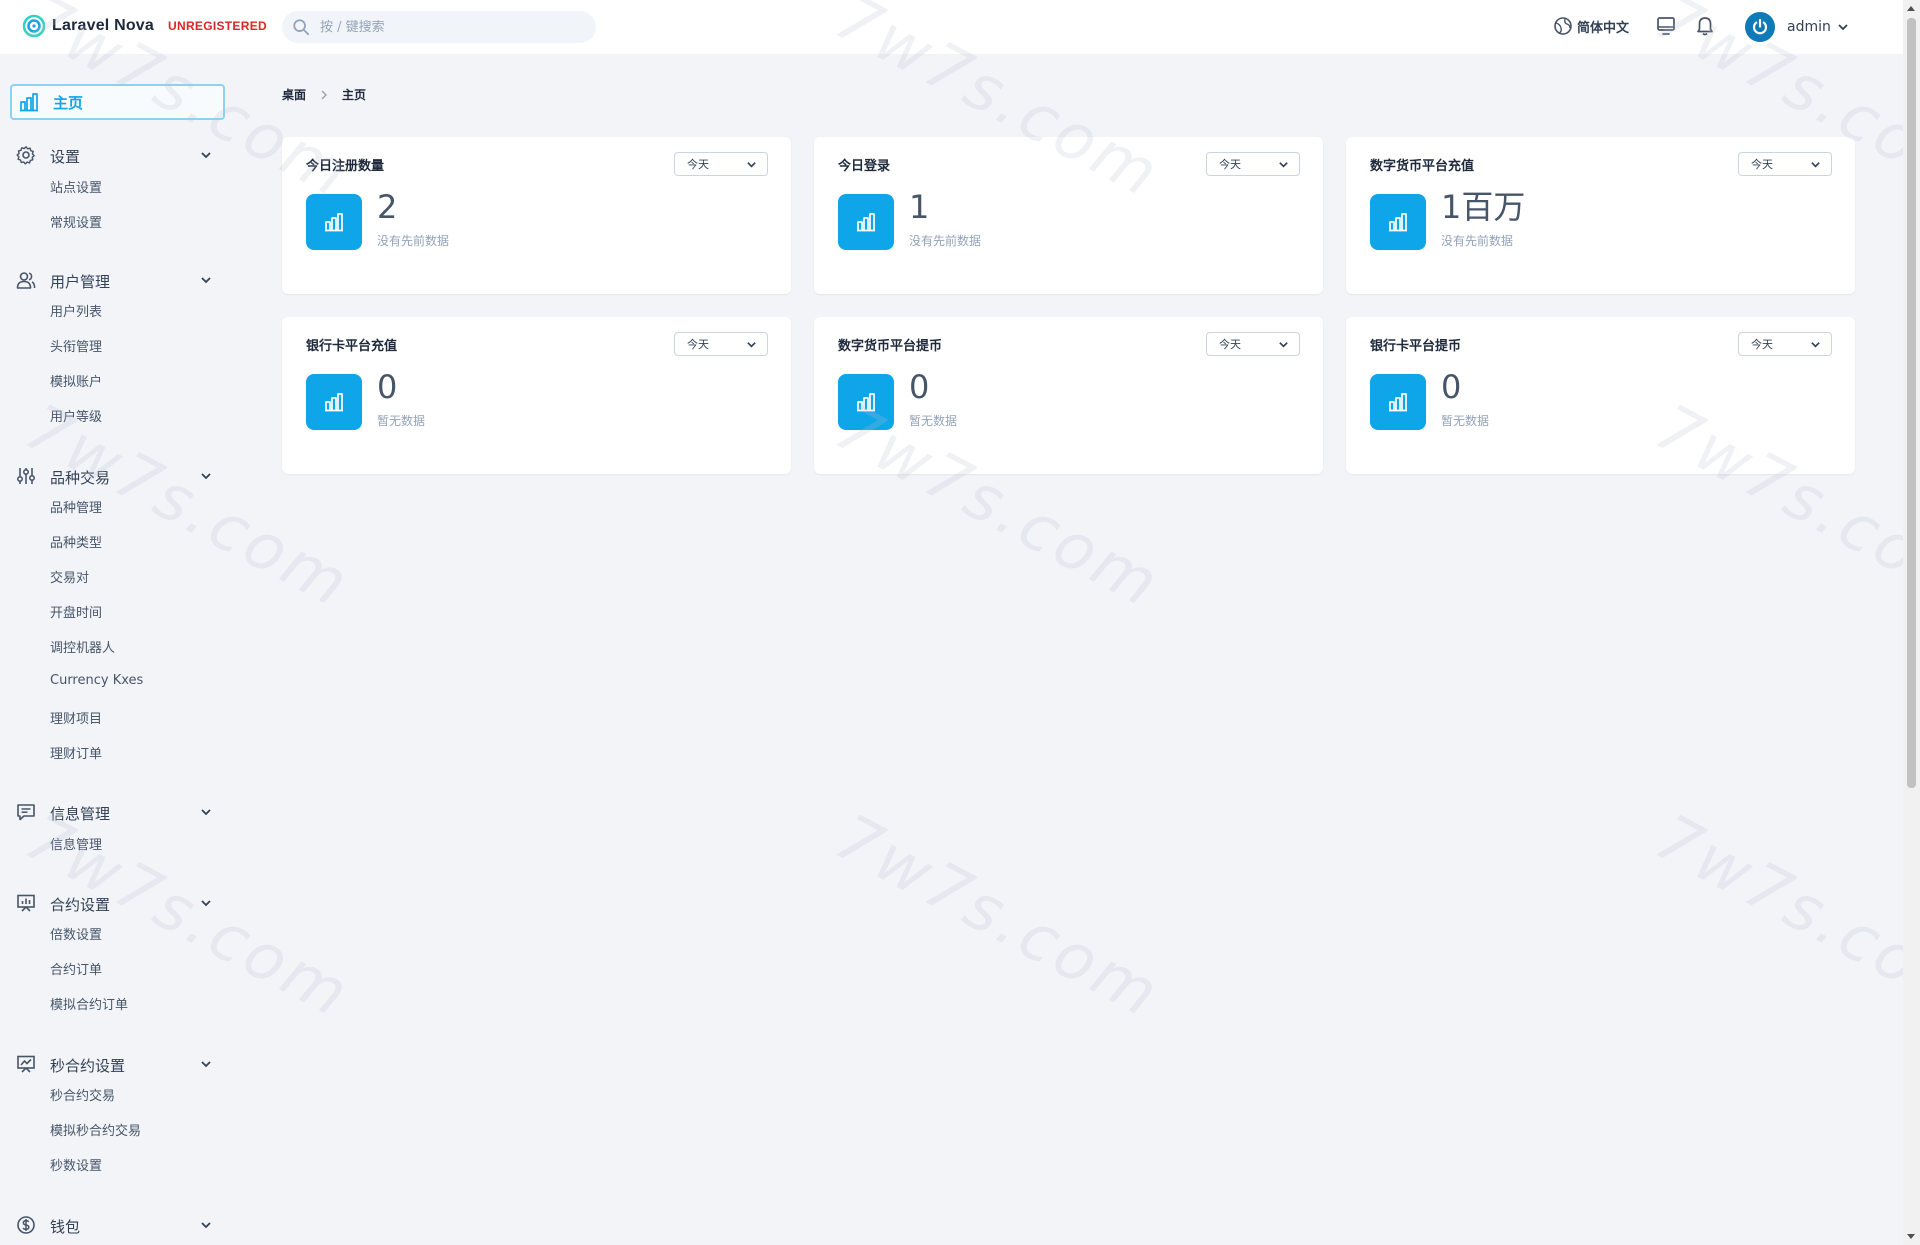 The image size is (1920, 1245). I want to click on sidebar-group-header: 用户管理, so click(115, 280).